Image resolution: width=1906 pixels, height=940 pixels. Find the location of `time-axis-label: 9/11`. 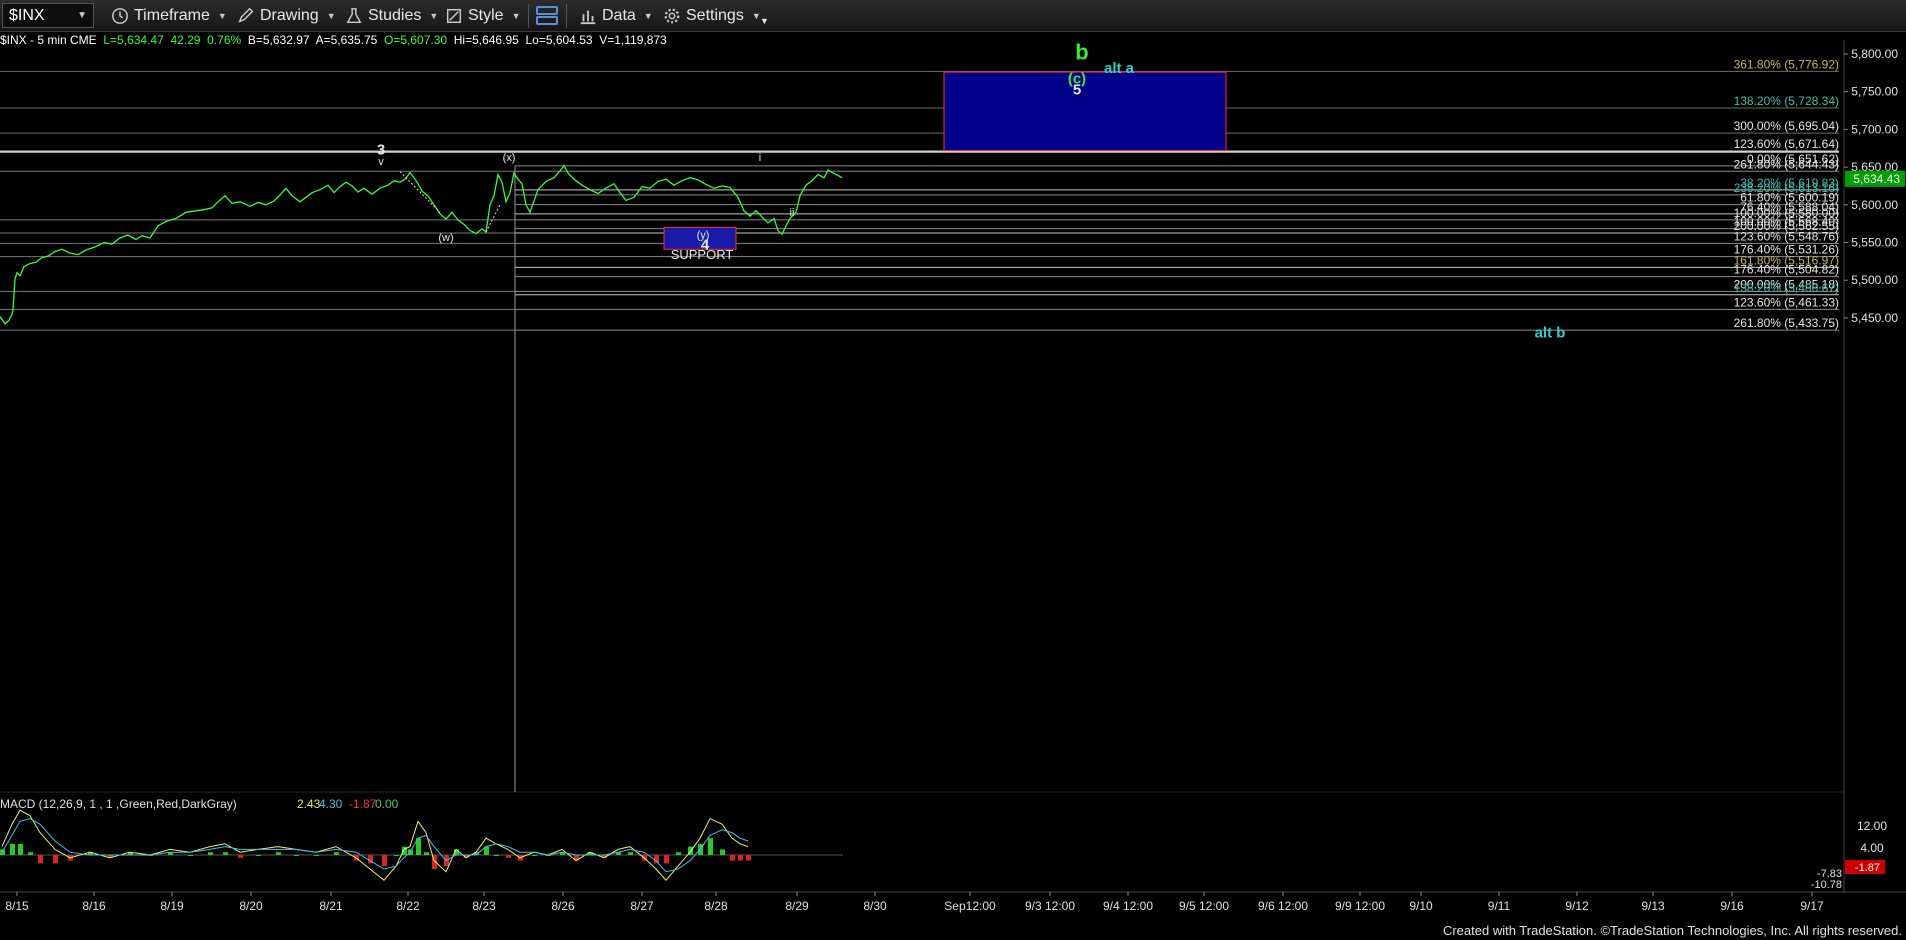

time-axis-label: 9/11 is located at coordinates (1499, 906).